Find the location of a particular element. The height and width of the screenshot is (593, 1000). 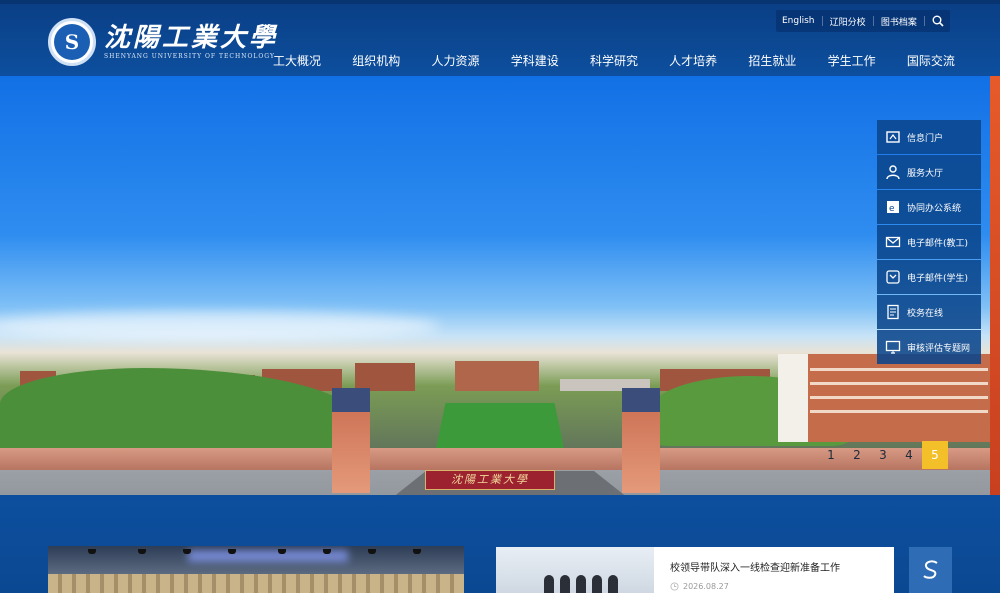

logo-seal-icon: S is located at coordinates (72, 42).